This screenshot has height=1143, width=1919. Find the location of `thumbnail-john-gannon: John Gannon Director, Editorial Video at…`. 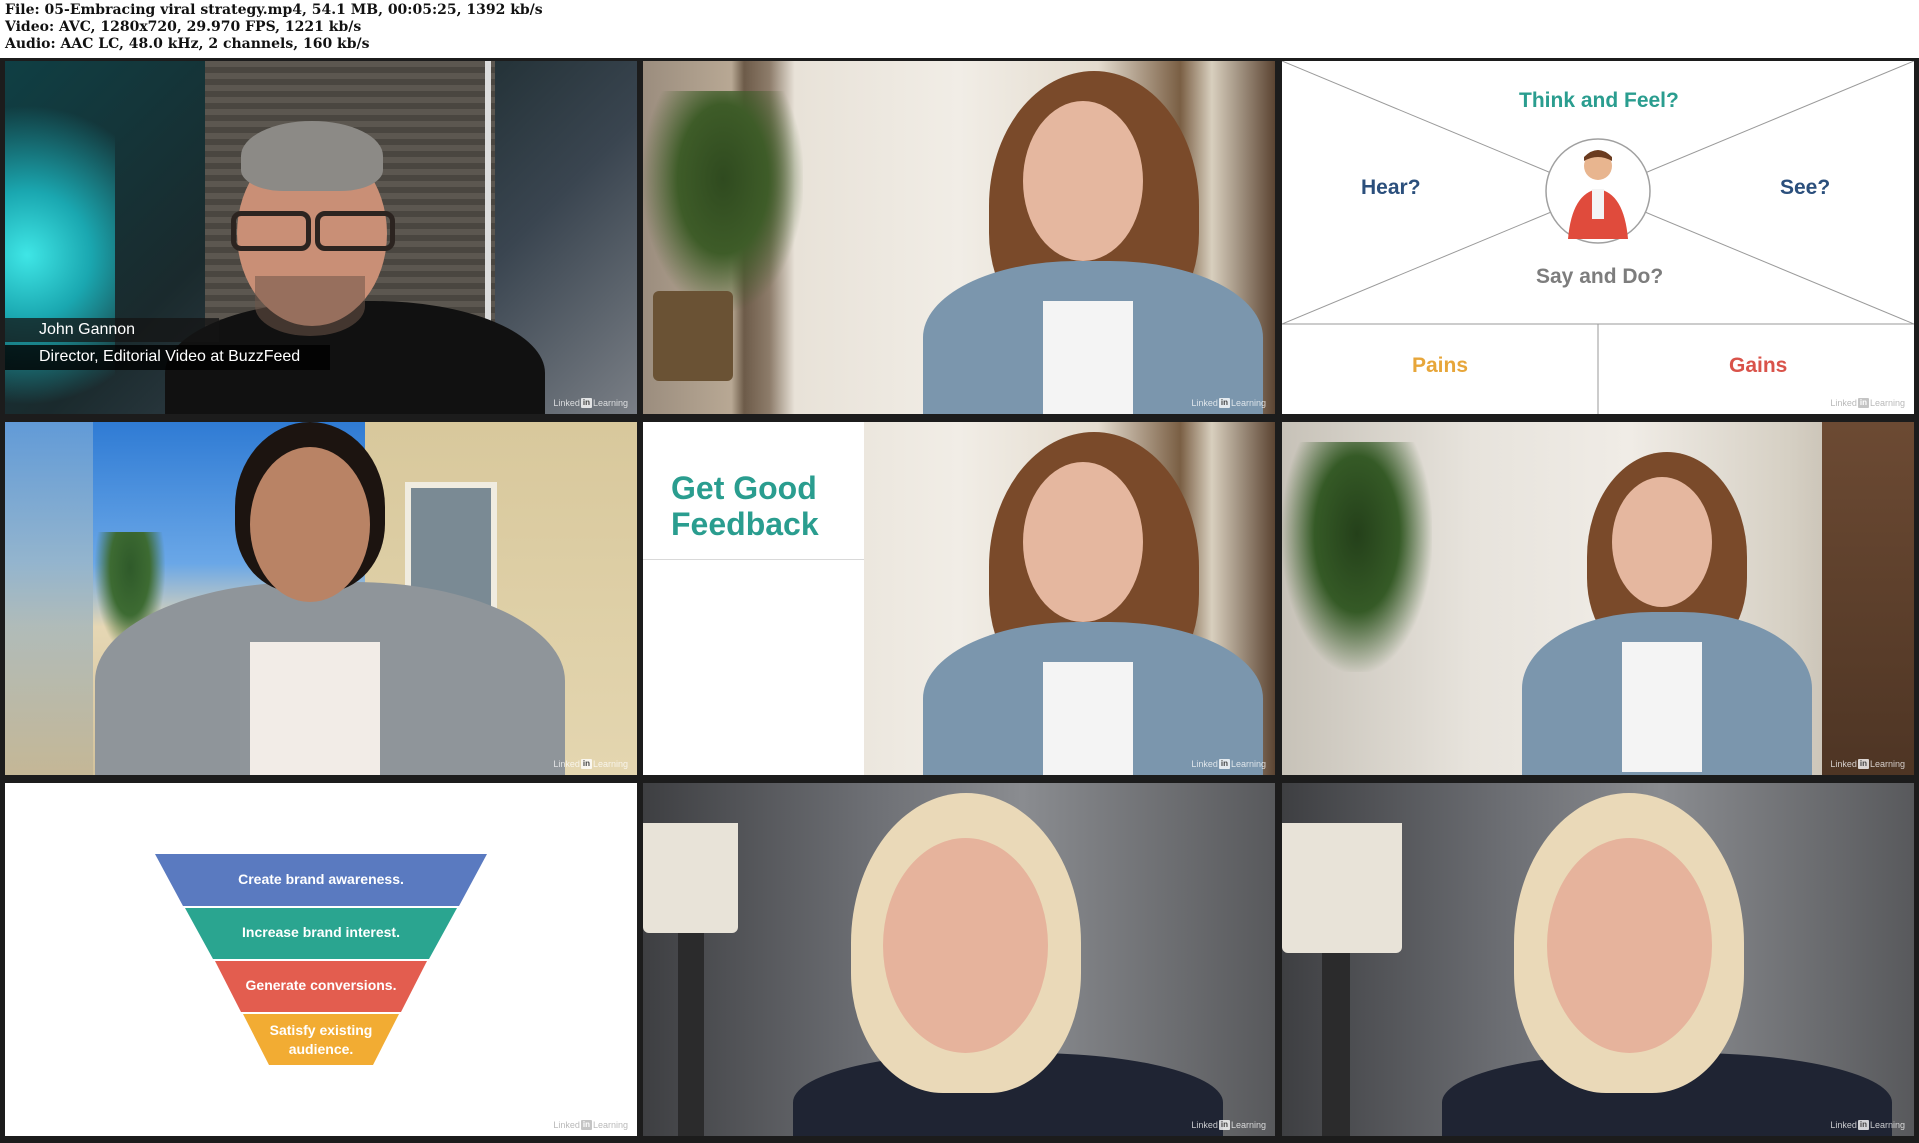

thumbnail-john-gannon: John Gannon Director, Editorial Video at… is located at coordinates (321, 237).